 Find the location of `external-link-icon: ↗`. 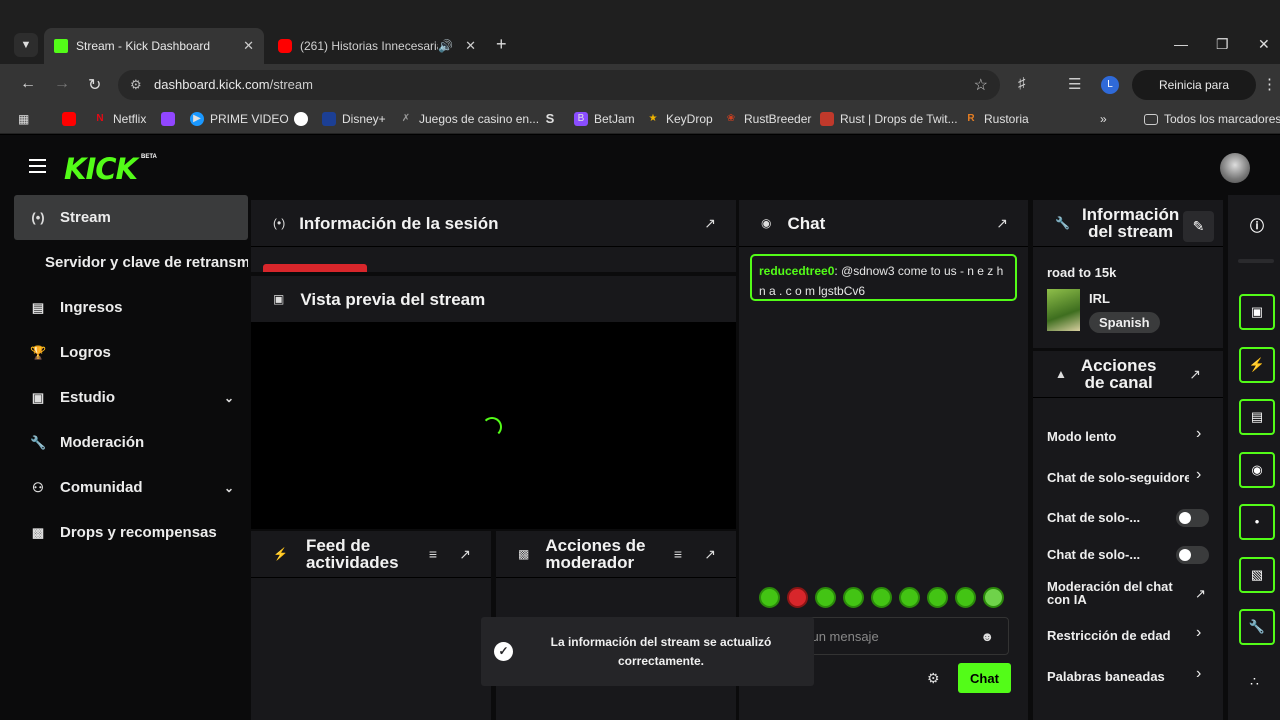

external-link-icon: ↗ is located at coordinates (1200, 594).